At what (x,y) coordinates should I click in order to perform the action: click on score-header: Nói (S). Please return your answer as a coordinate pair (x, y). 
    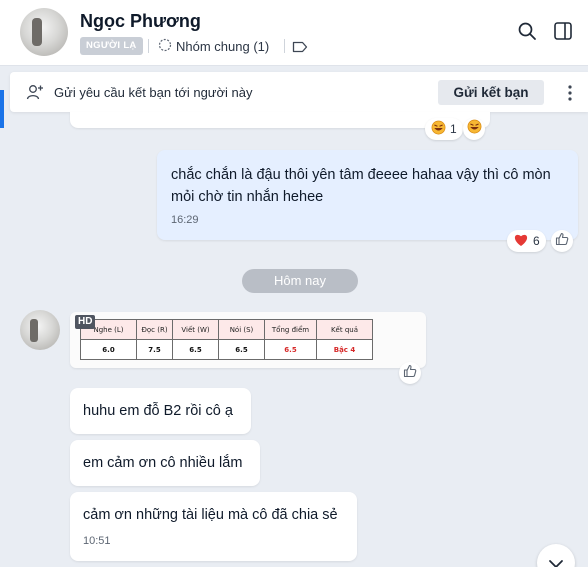
    Looking at the image, I should click on (241, 329).